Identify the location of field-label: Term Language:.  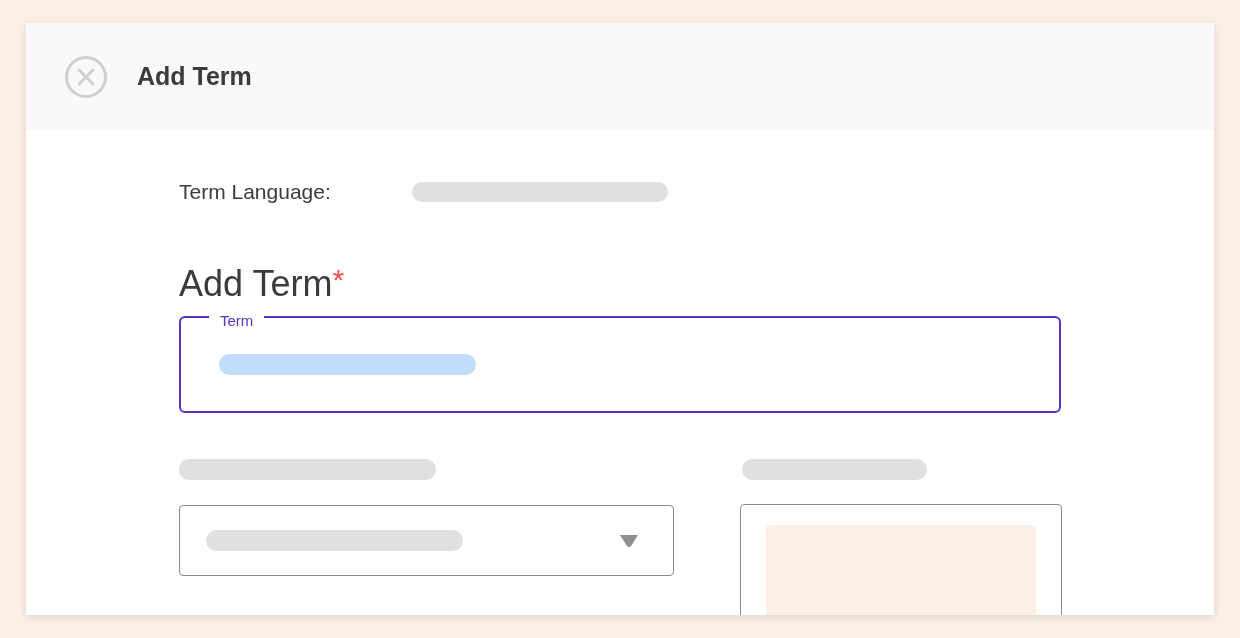
(255, 192).